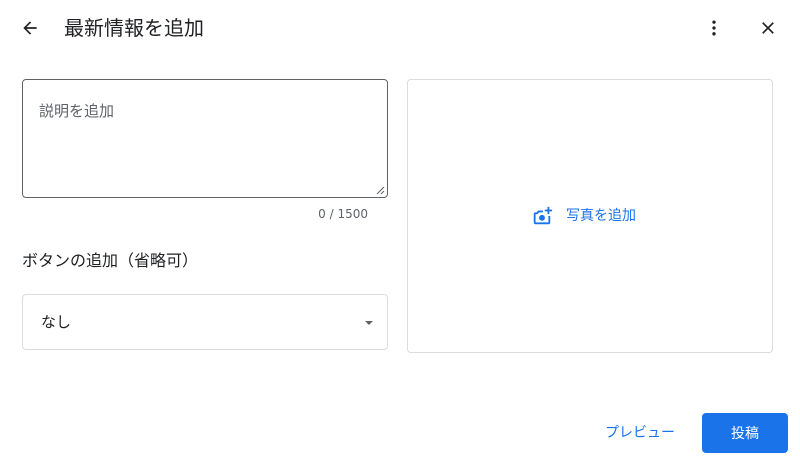 The height and width of the screenshot is (458, 800). What do you see at coordinates (343, 214) in the screenshot?
I see `character-counter: 0 / 1500` at bounding box center [343, 214].